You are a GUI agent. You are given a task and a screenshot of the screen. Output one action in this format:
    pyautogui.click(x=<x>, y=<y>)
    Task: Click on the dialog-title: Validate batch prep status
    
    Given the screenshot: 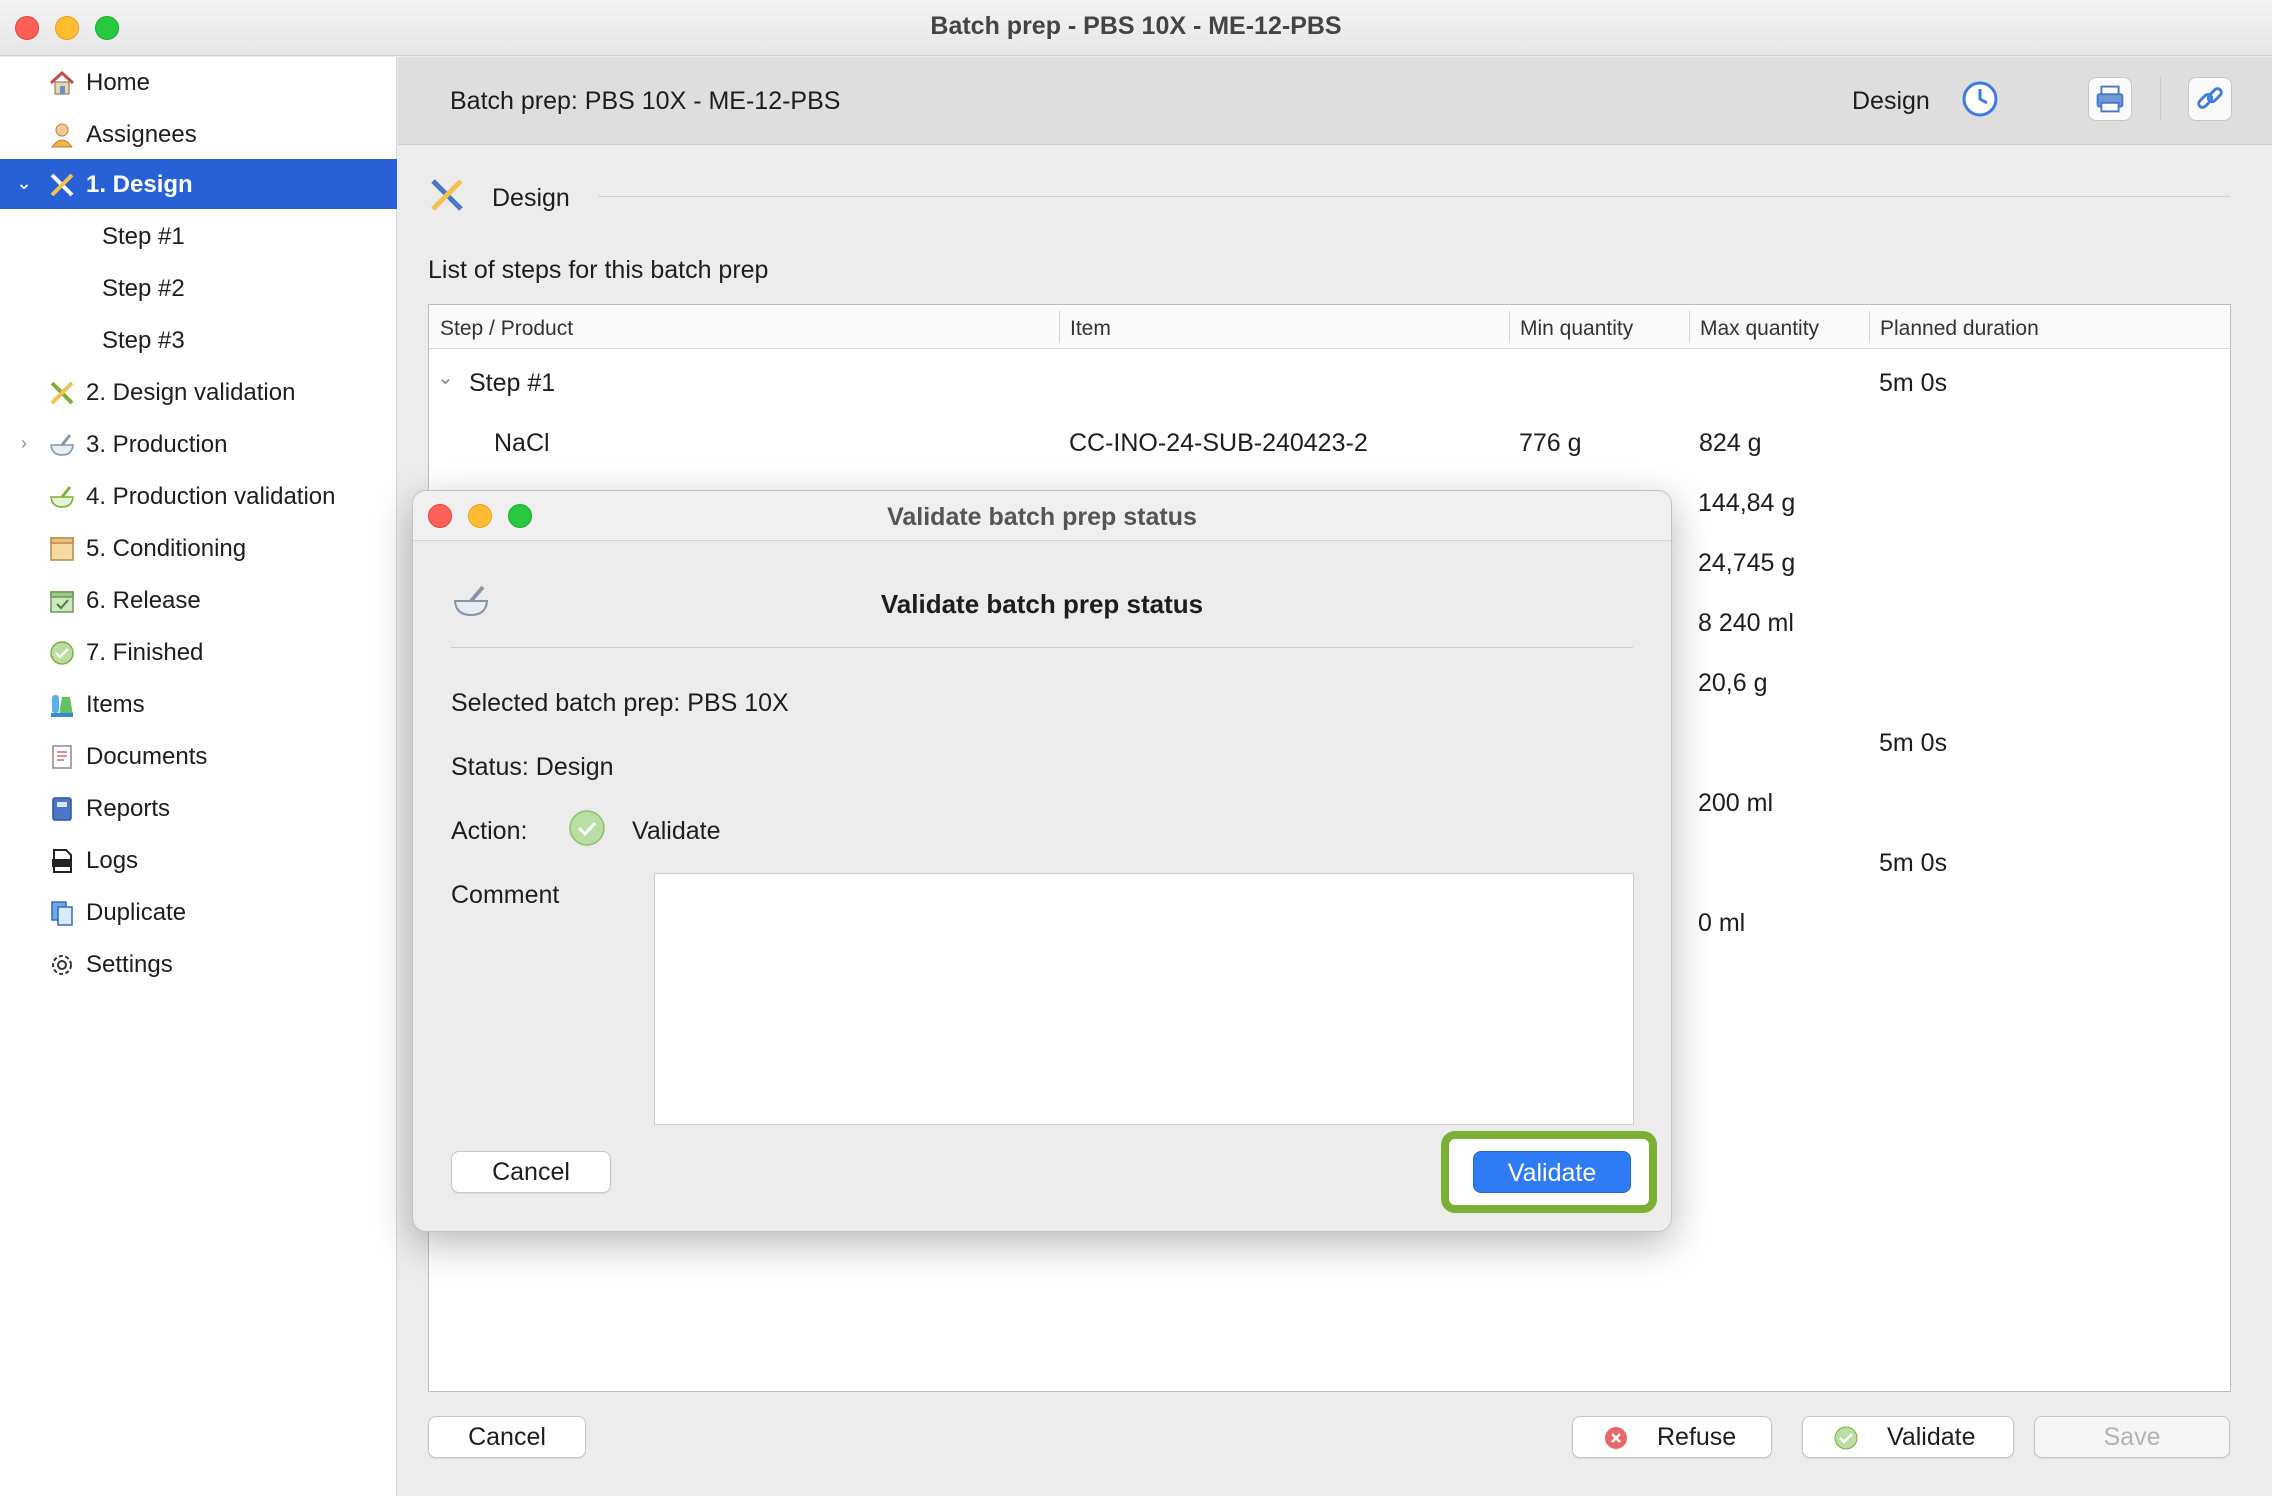 What is the action you would take?
    pyautogui.click(x=1042, y=517)
    